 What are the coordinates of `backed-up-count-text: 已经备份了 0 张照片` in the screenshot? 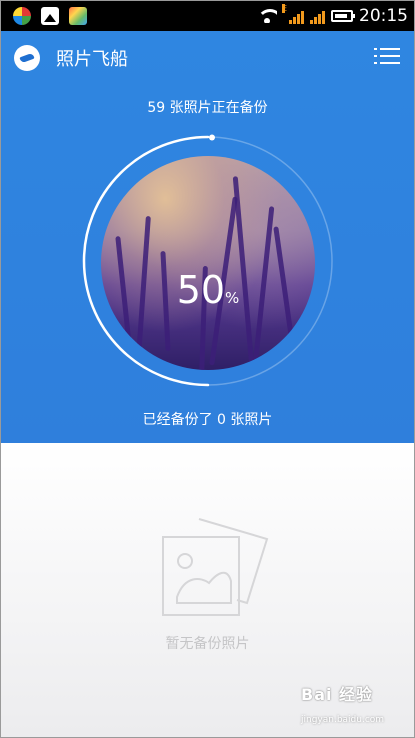 It's located at (207, 420).